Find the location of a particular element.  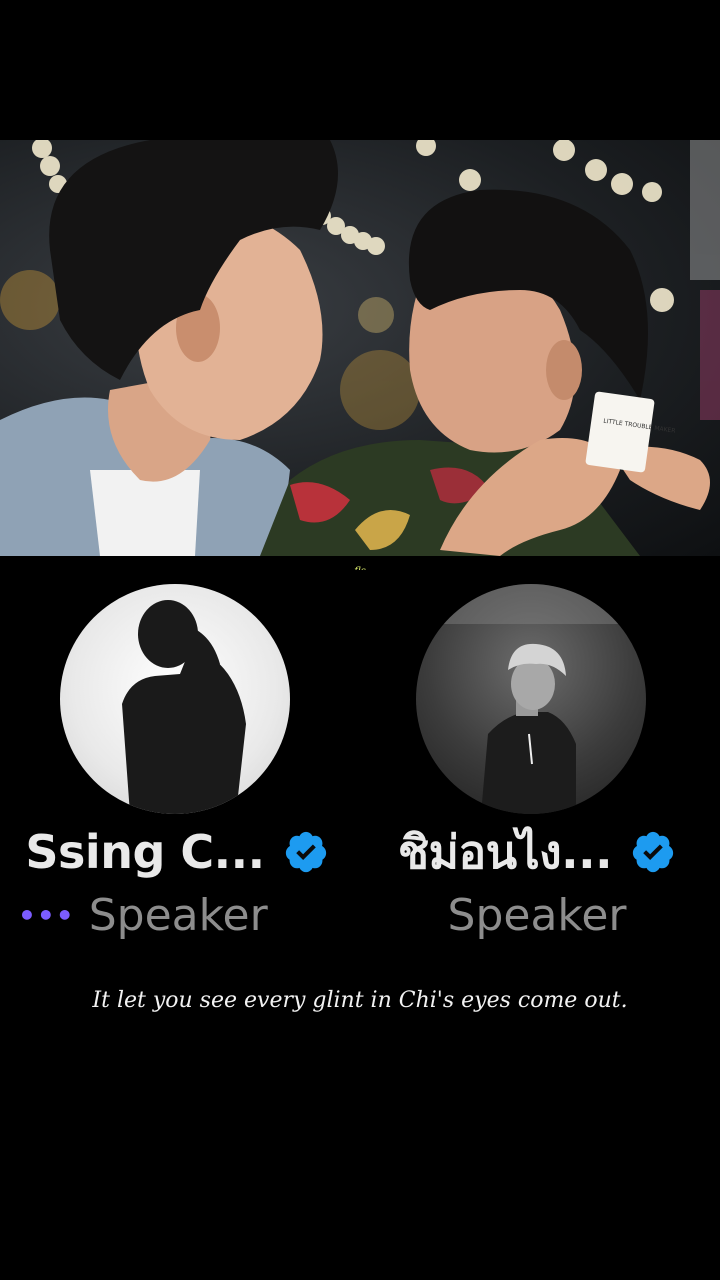

portrait-avatar-image is located at coordinates (531, 699).